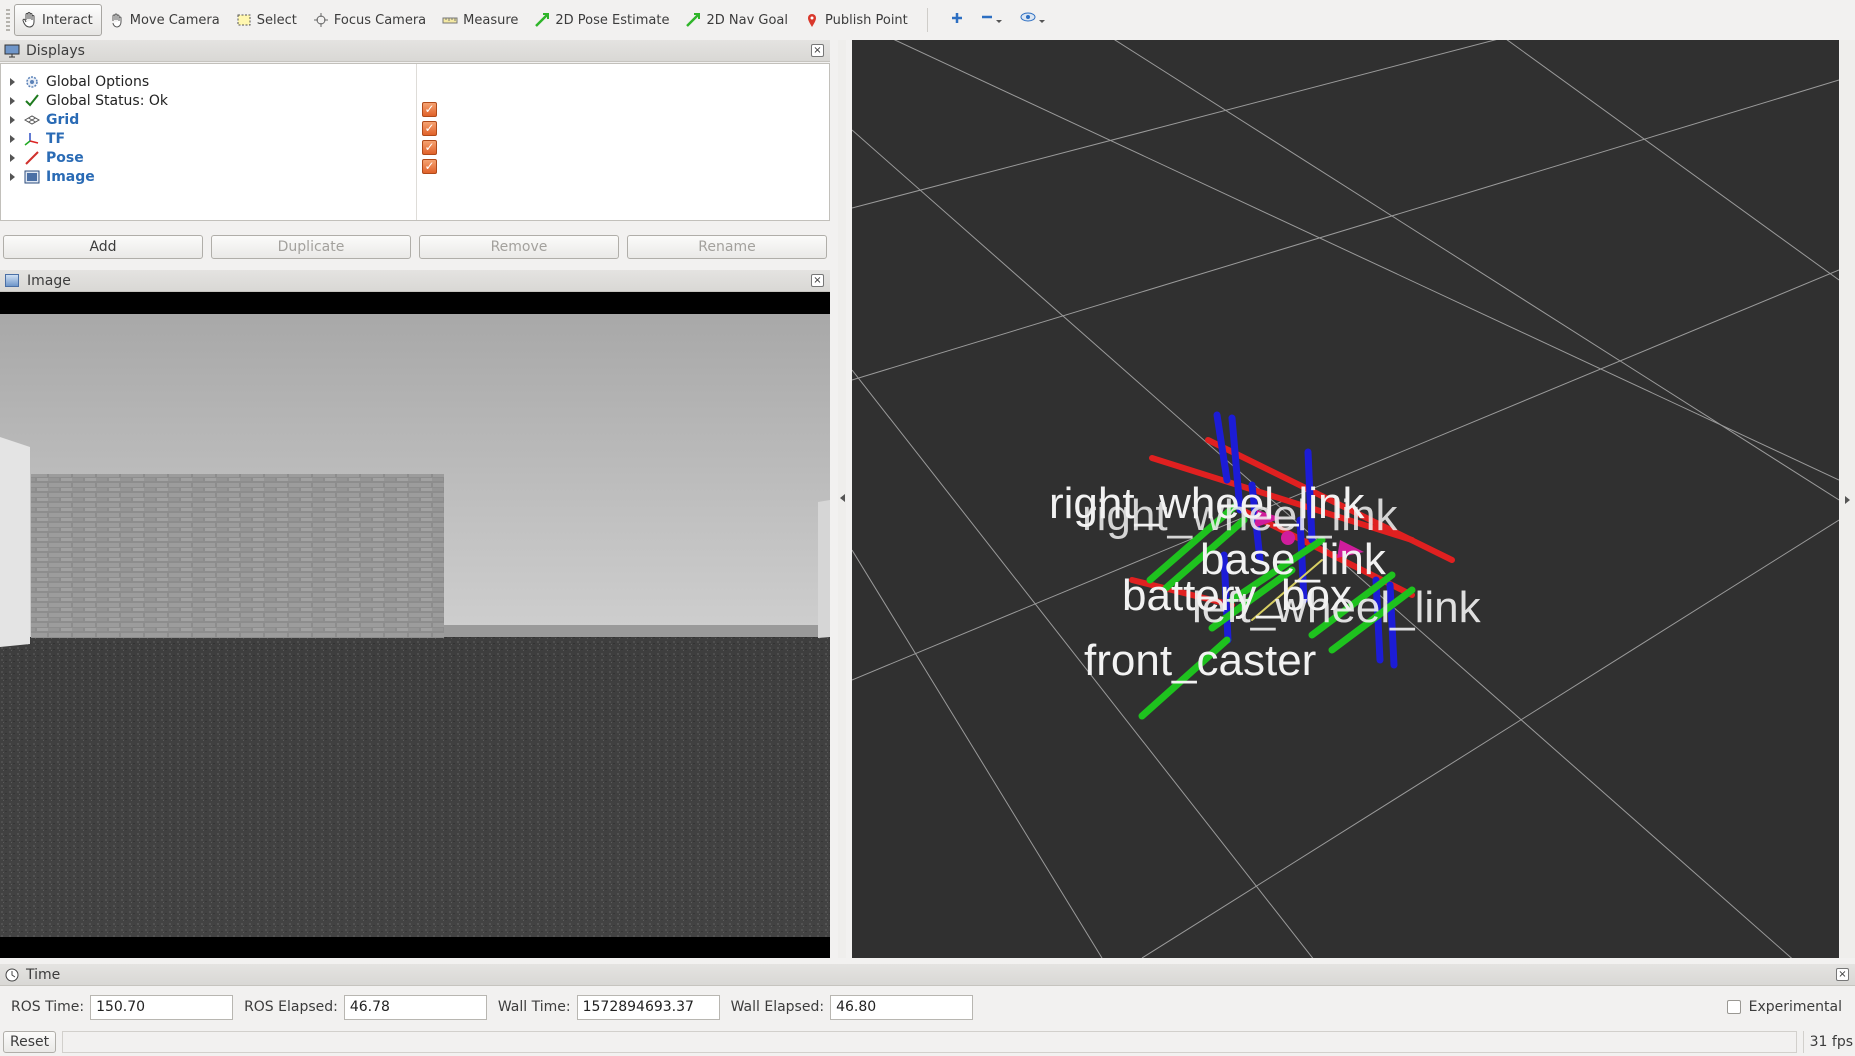 The height and width of the screenshot is (1056, 1855). Describe the element at coordinates (117, 20) in the screenshot. I see `move-camera-icon` at that location.